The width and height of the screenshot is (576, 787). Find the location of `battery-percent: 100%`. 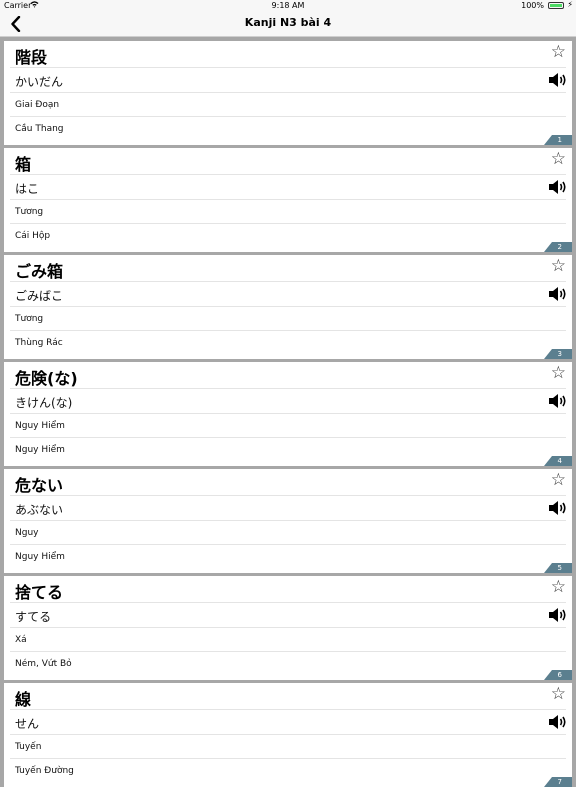

battery-percent: 100% is located at coordinates (532, 5).